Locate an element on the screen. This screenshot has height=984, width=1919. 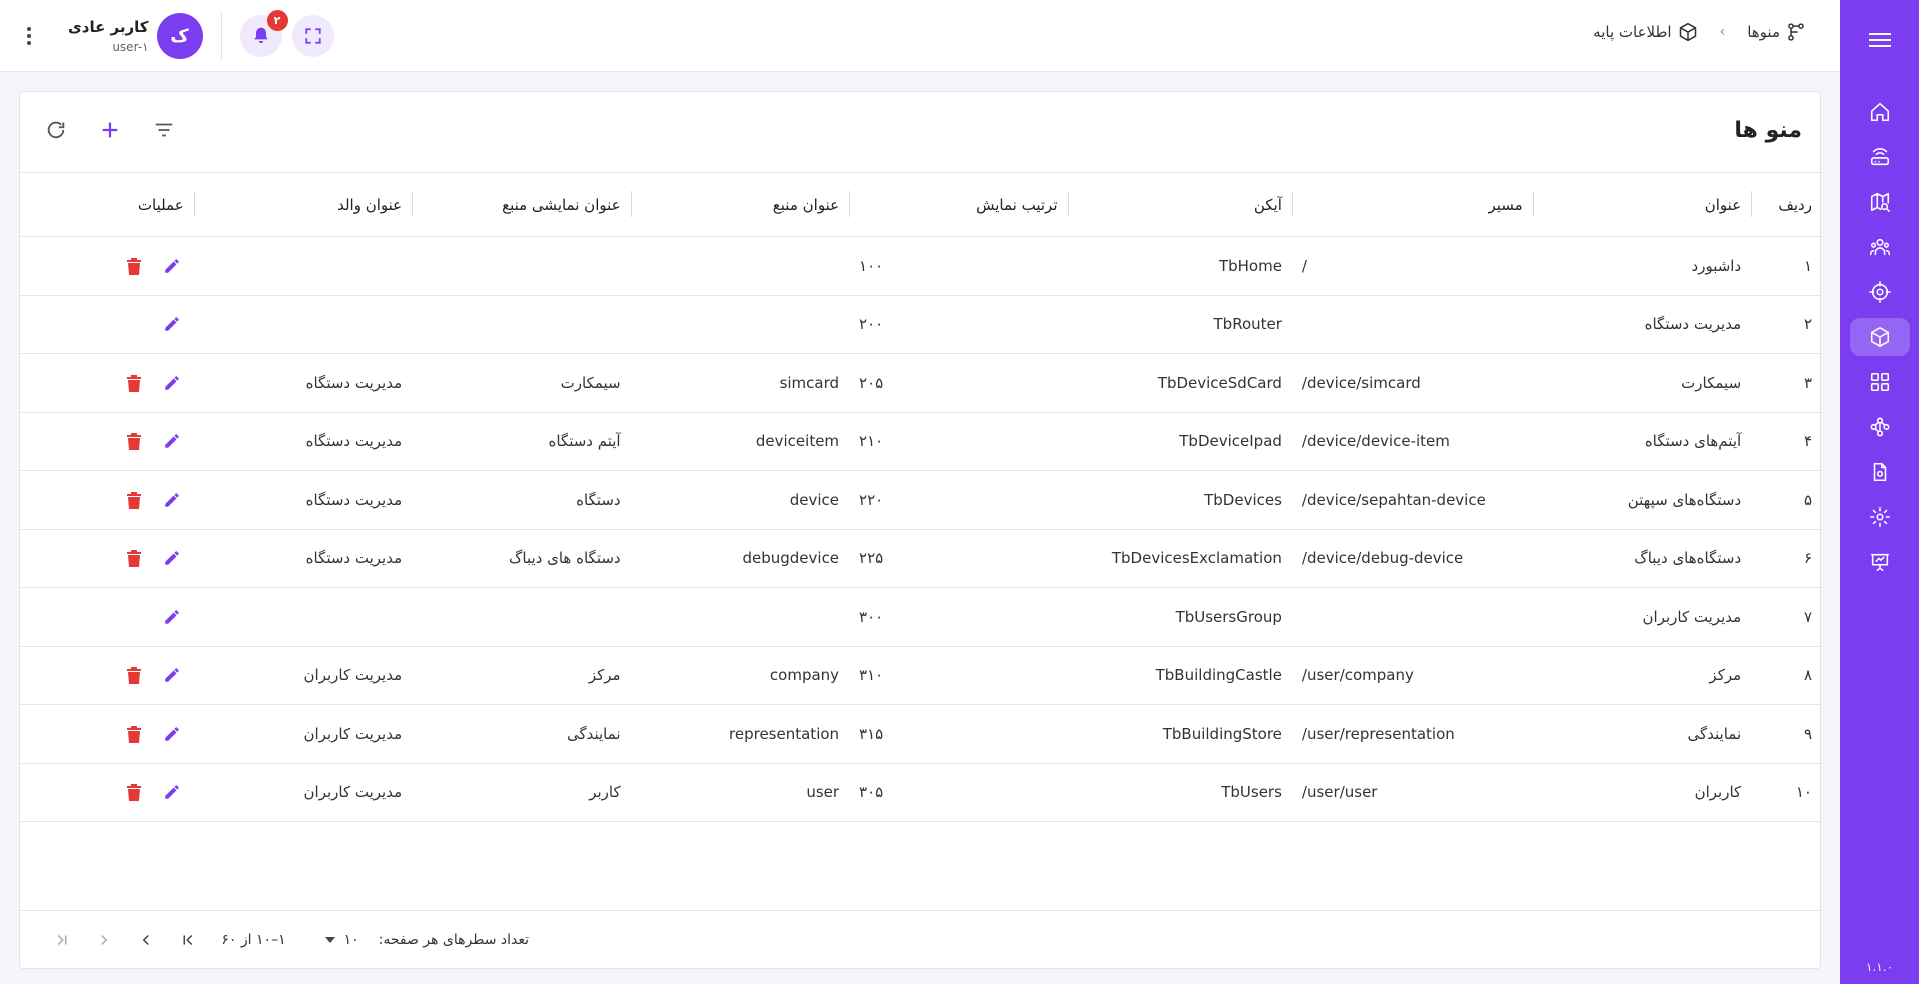
cell-title: مدیریت کاربران is located at coordinates (1642, 617).